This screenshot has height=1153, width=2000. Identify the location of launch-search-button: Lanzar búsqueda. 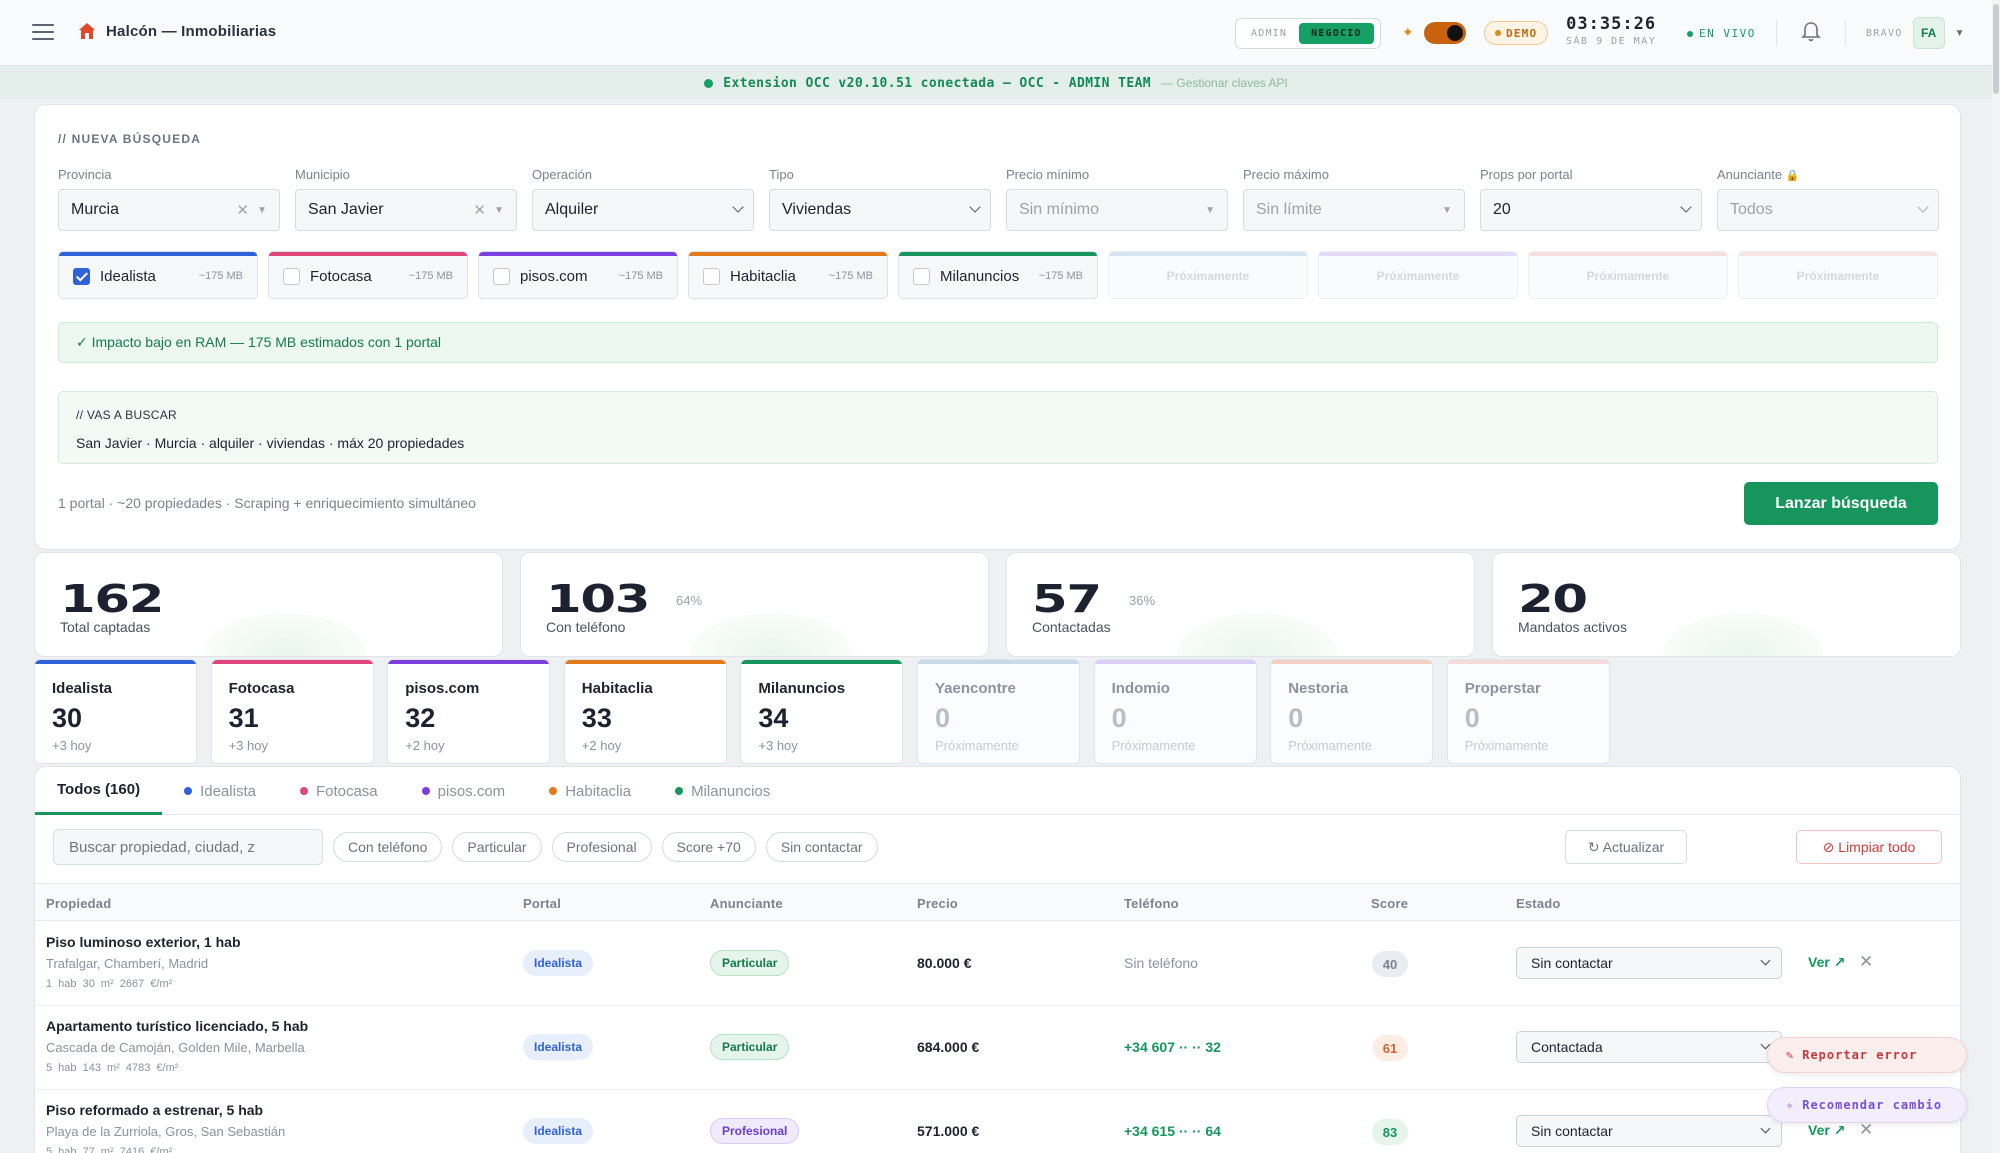
(1841, 503).